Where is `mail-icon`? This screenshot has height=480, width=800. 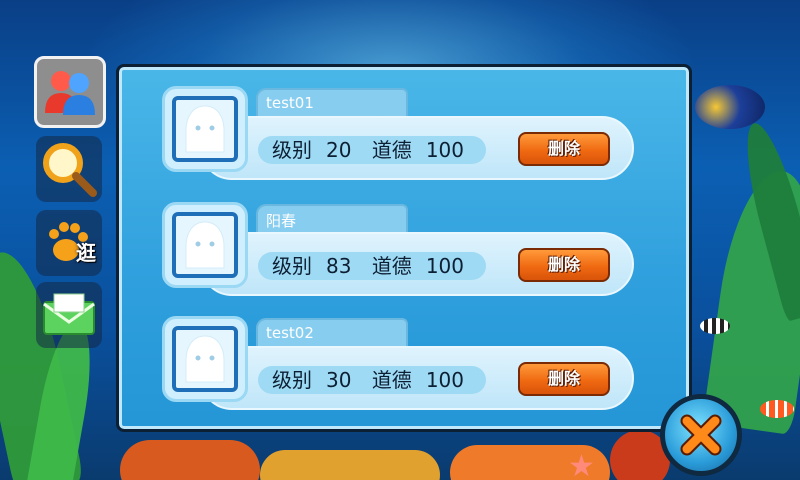 mail-icon is located at coordinates (69, 314).